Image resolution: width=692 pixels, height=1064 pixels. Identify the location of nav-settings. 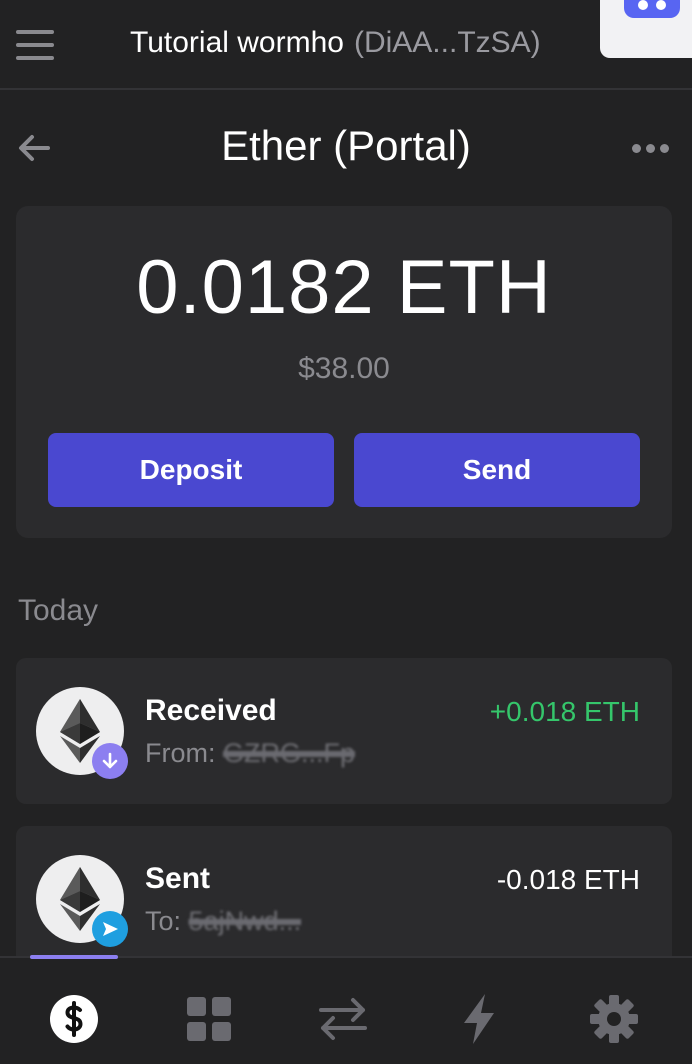
(614, 1019).